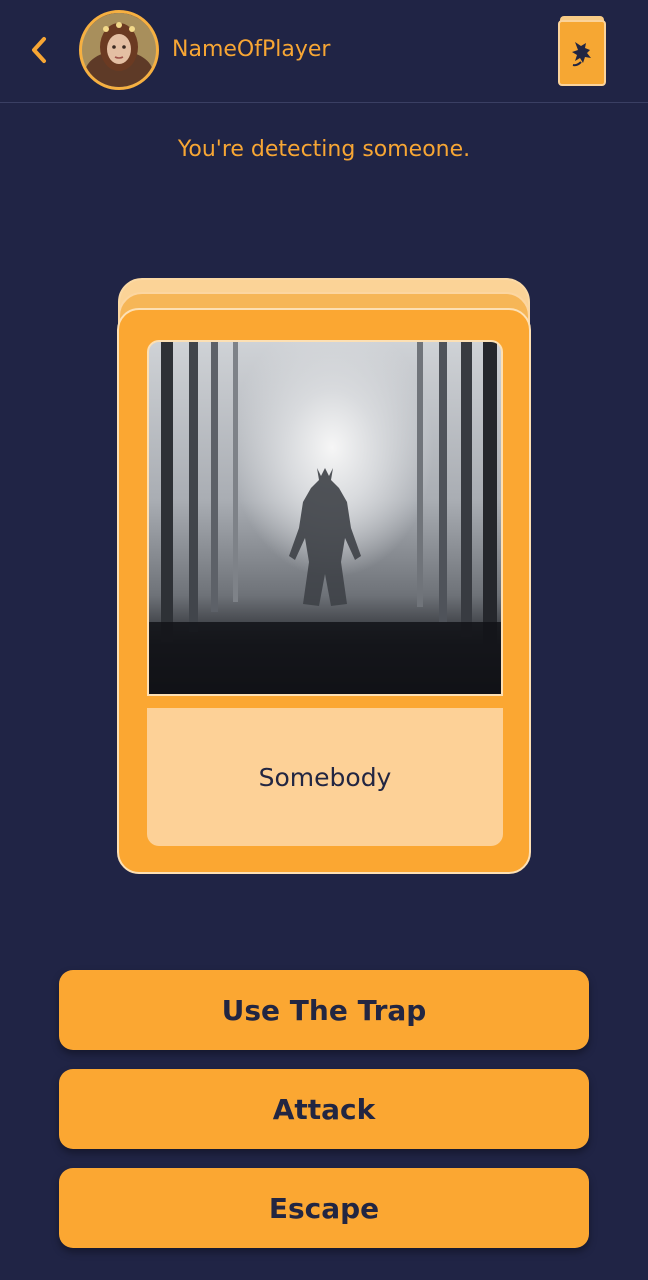 The height and width of the screenshot is (1280, 648). I want to click on chevron-left-icon, so click(39, 50).